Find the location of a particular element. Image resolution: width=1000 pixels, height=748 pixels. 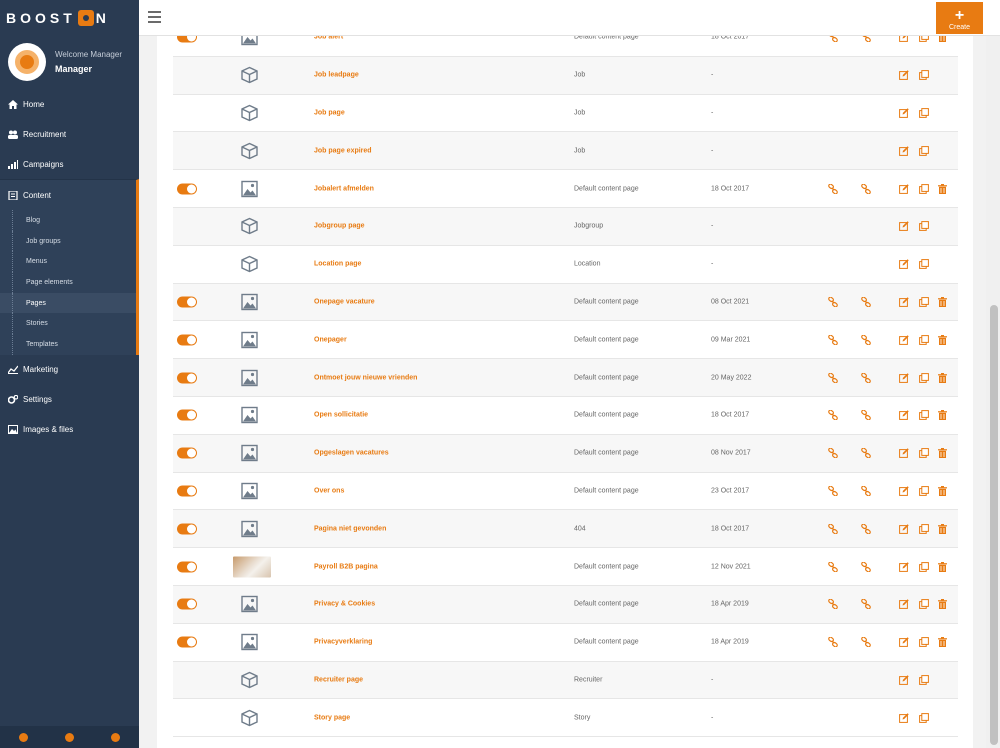

sub-item-page-elements: Page elements is located at coordinates (68, 282).